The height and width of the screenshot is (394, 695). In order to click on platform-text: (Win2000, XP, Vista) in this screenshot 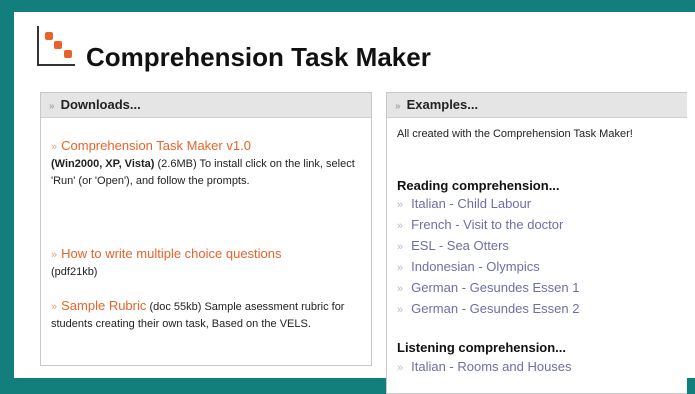, I will do `click(103, 164)`.